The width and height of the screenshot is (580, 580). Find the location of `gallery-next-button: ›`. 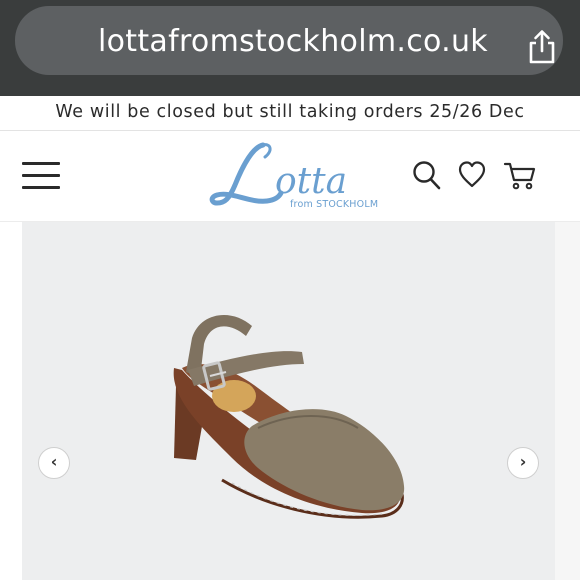

gallery-next-button: › is located at coordinates (523, 463).